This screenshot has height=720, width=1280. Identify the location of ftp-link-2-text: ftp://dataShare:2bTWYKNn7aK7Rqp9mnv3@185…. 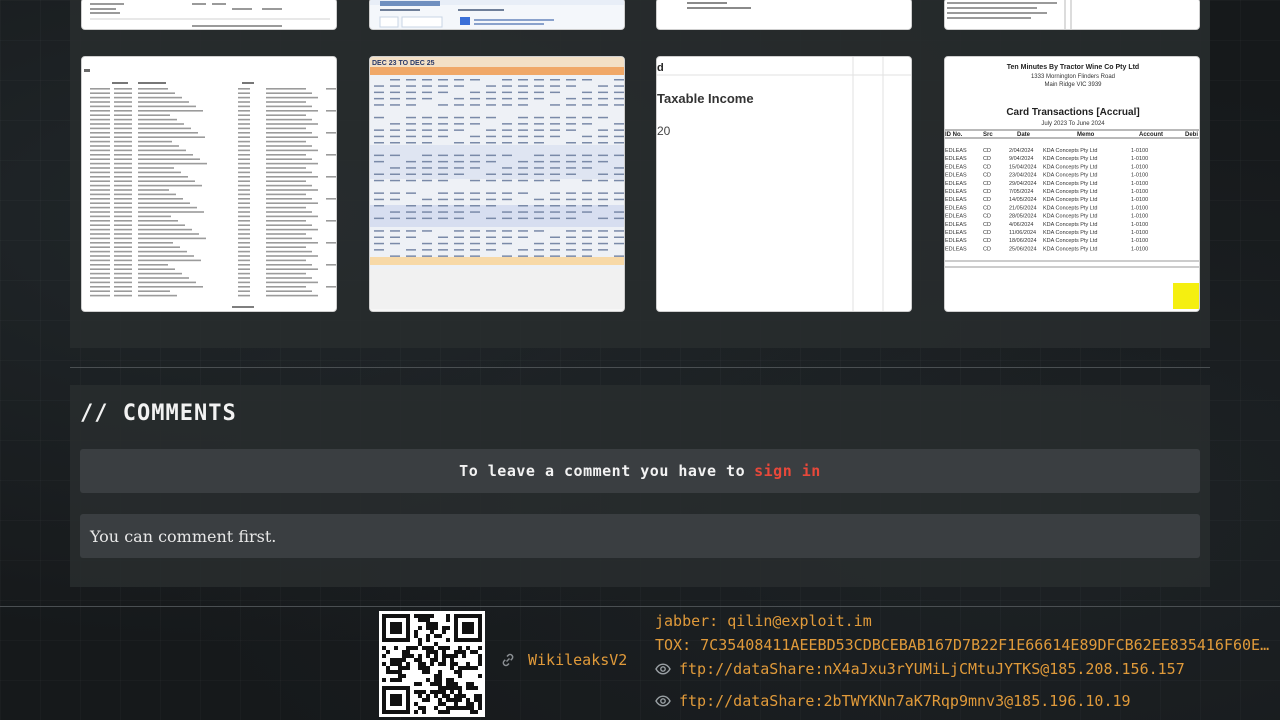
(905, 701).